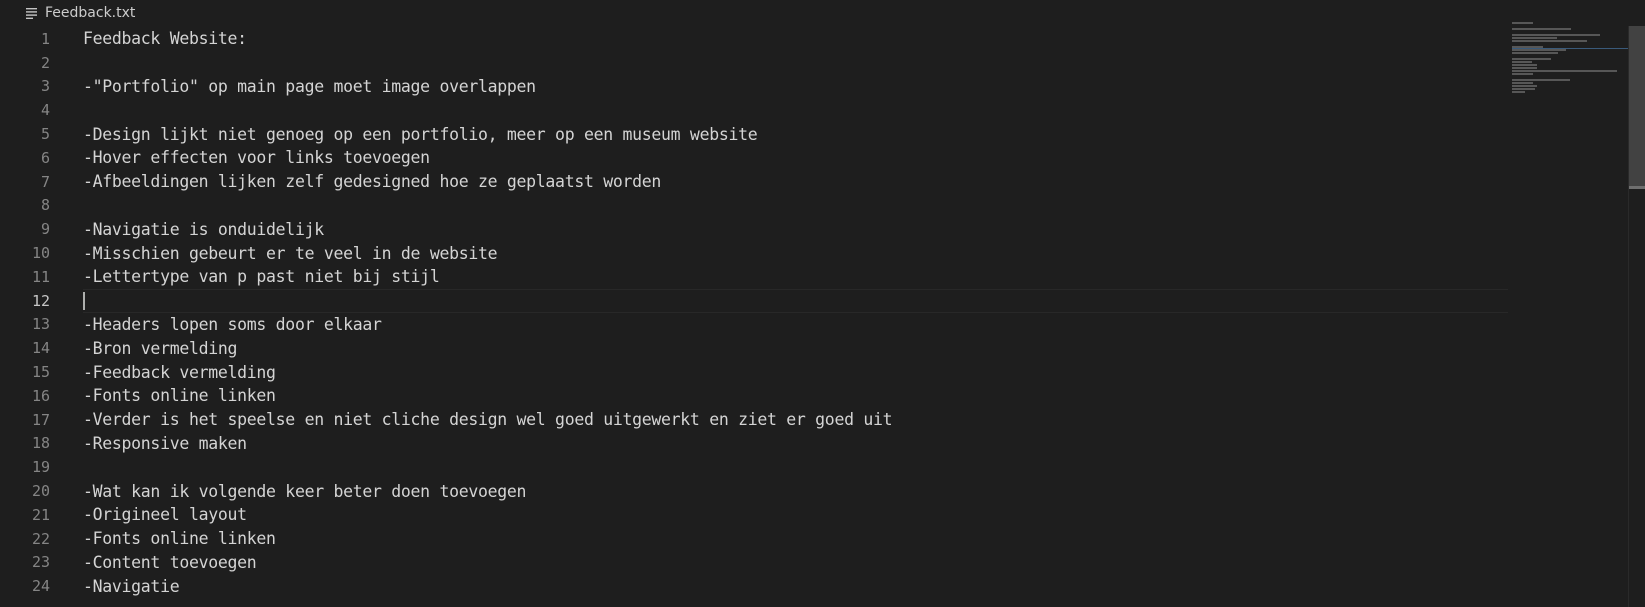 This screenshot has height=607, width=1645. I want to click on line-number: 22, so click(40, 538).